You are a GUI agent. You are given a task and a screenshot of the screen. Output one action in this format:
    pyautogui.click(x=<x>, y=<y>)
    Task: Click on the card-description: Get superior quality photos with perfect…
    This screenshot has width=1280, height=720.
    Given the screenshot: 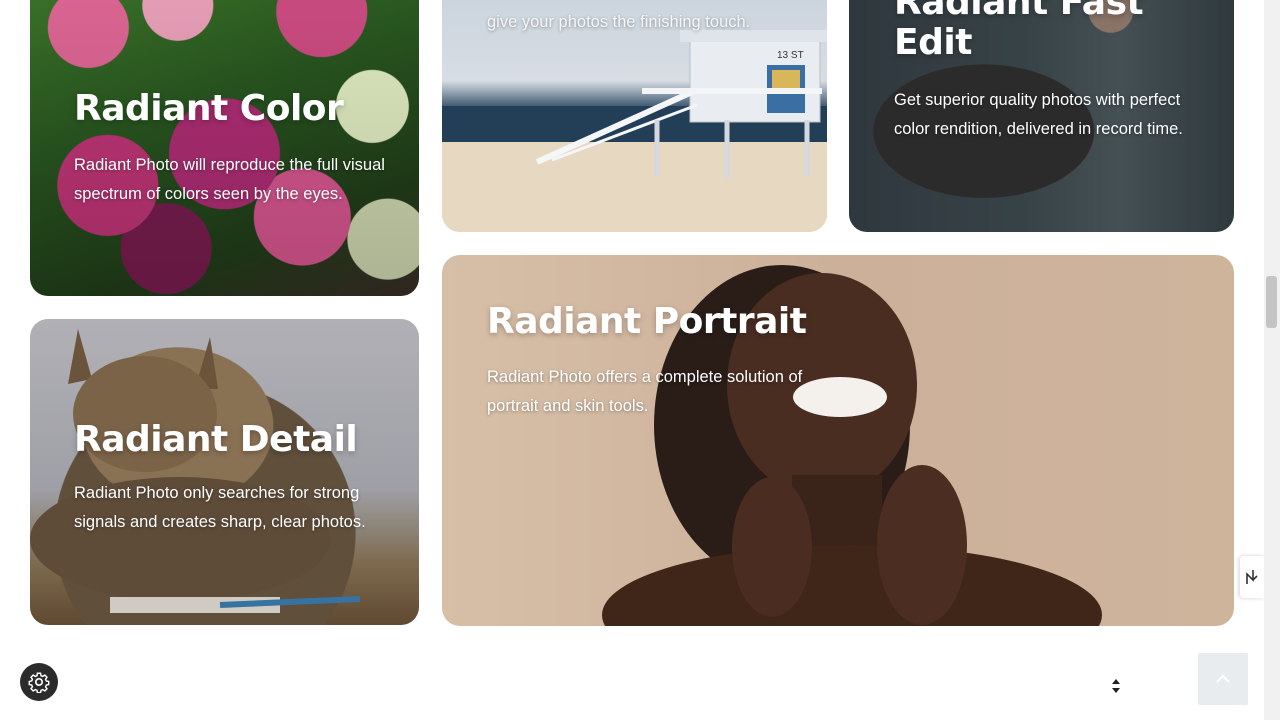 What is the action you would take?
    pyautogui.click(x=1038, y=114)
    